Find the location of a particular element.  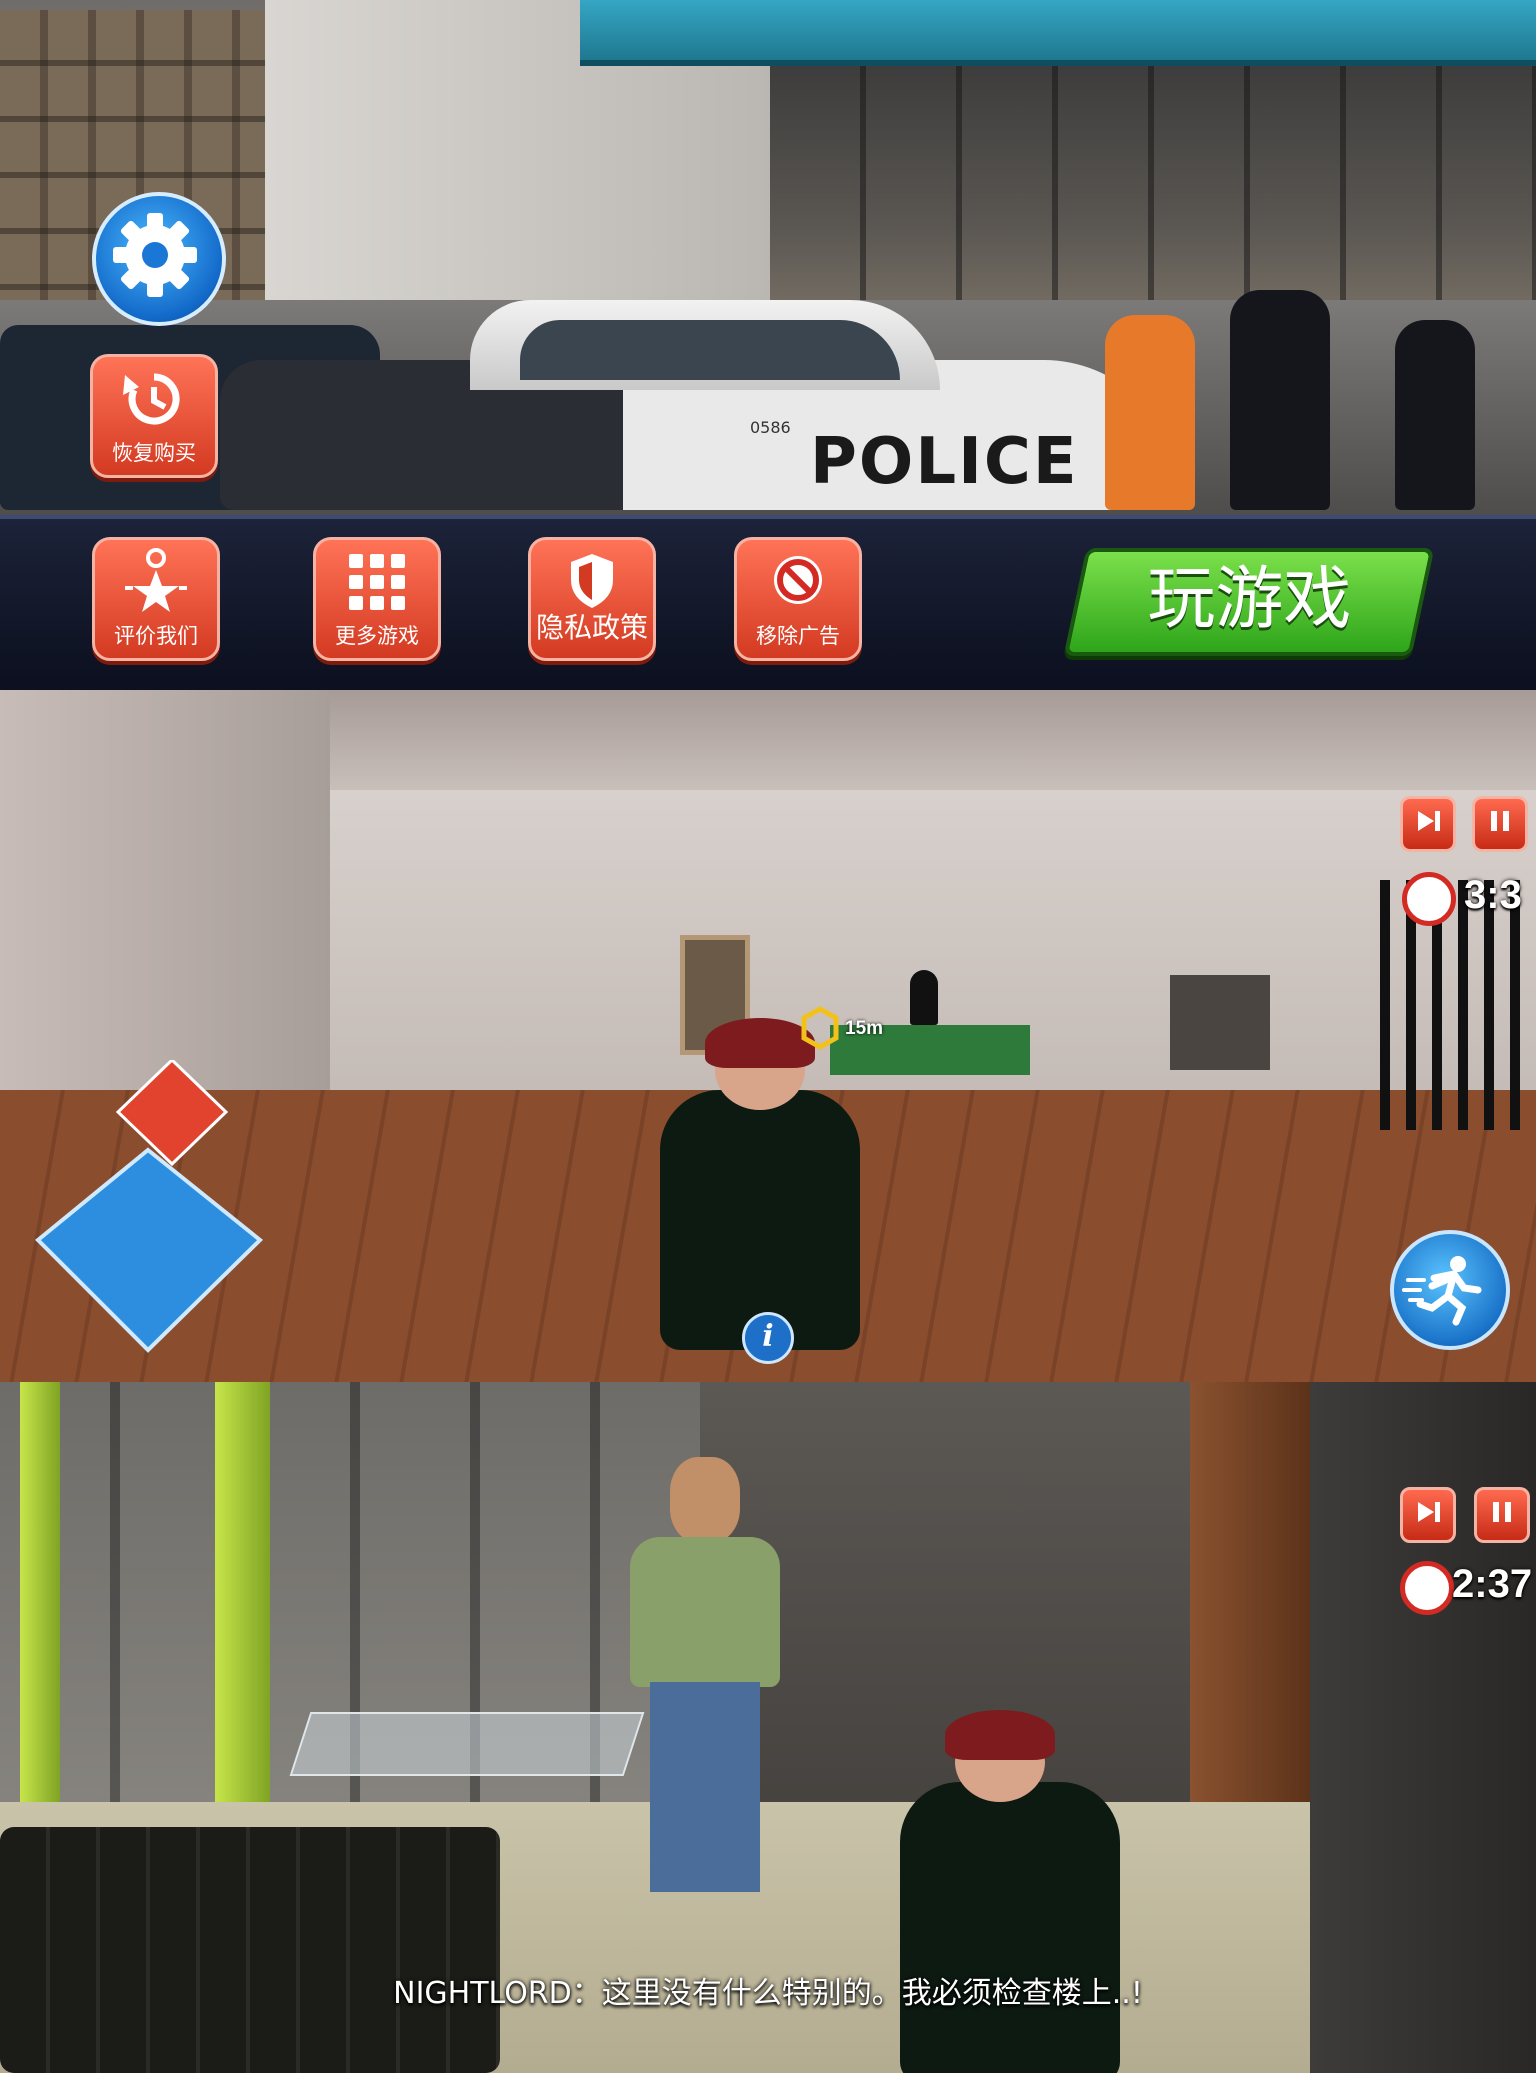

background-awning is located at coordinates (1058, 33).